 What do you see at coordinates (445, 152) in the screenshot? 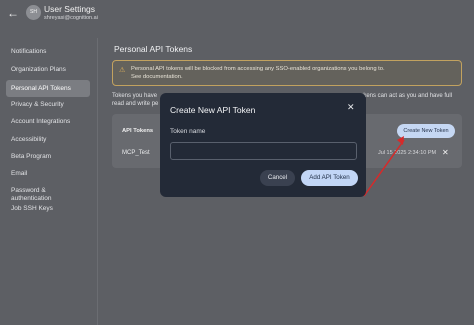
I see `delete-token-icon: ✕` at bounding box center [445, 152].